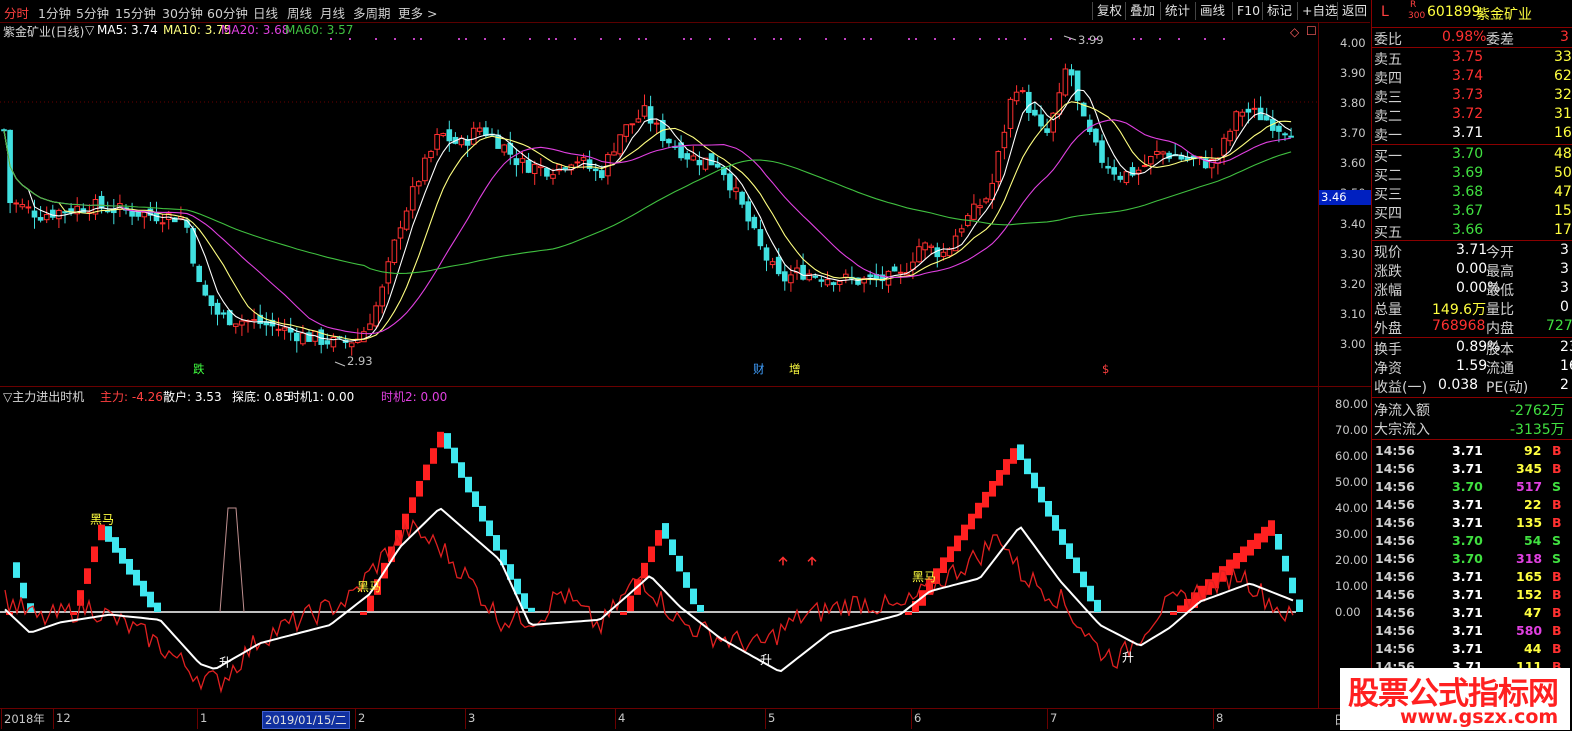 The width and height of the screenshot is (1572, 731). What do you see at coordinates (1472, 649) in the screenshot?
I see `tick-row: 14:56 3.71 44 B` at bounding box center [1472, 649].